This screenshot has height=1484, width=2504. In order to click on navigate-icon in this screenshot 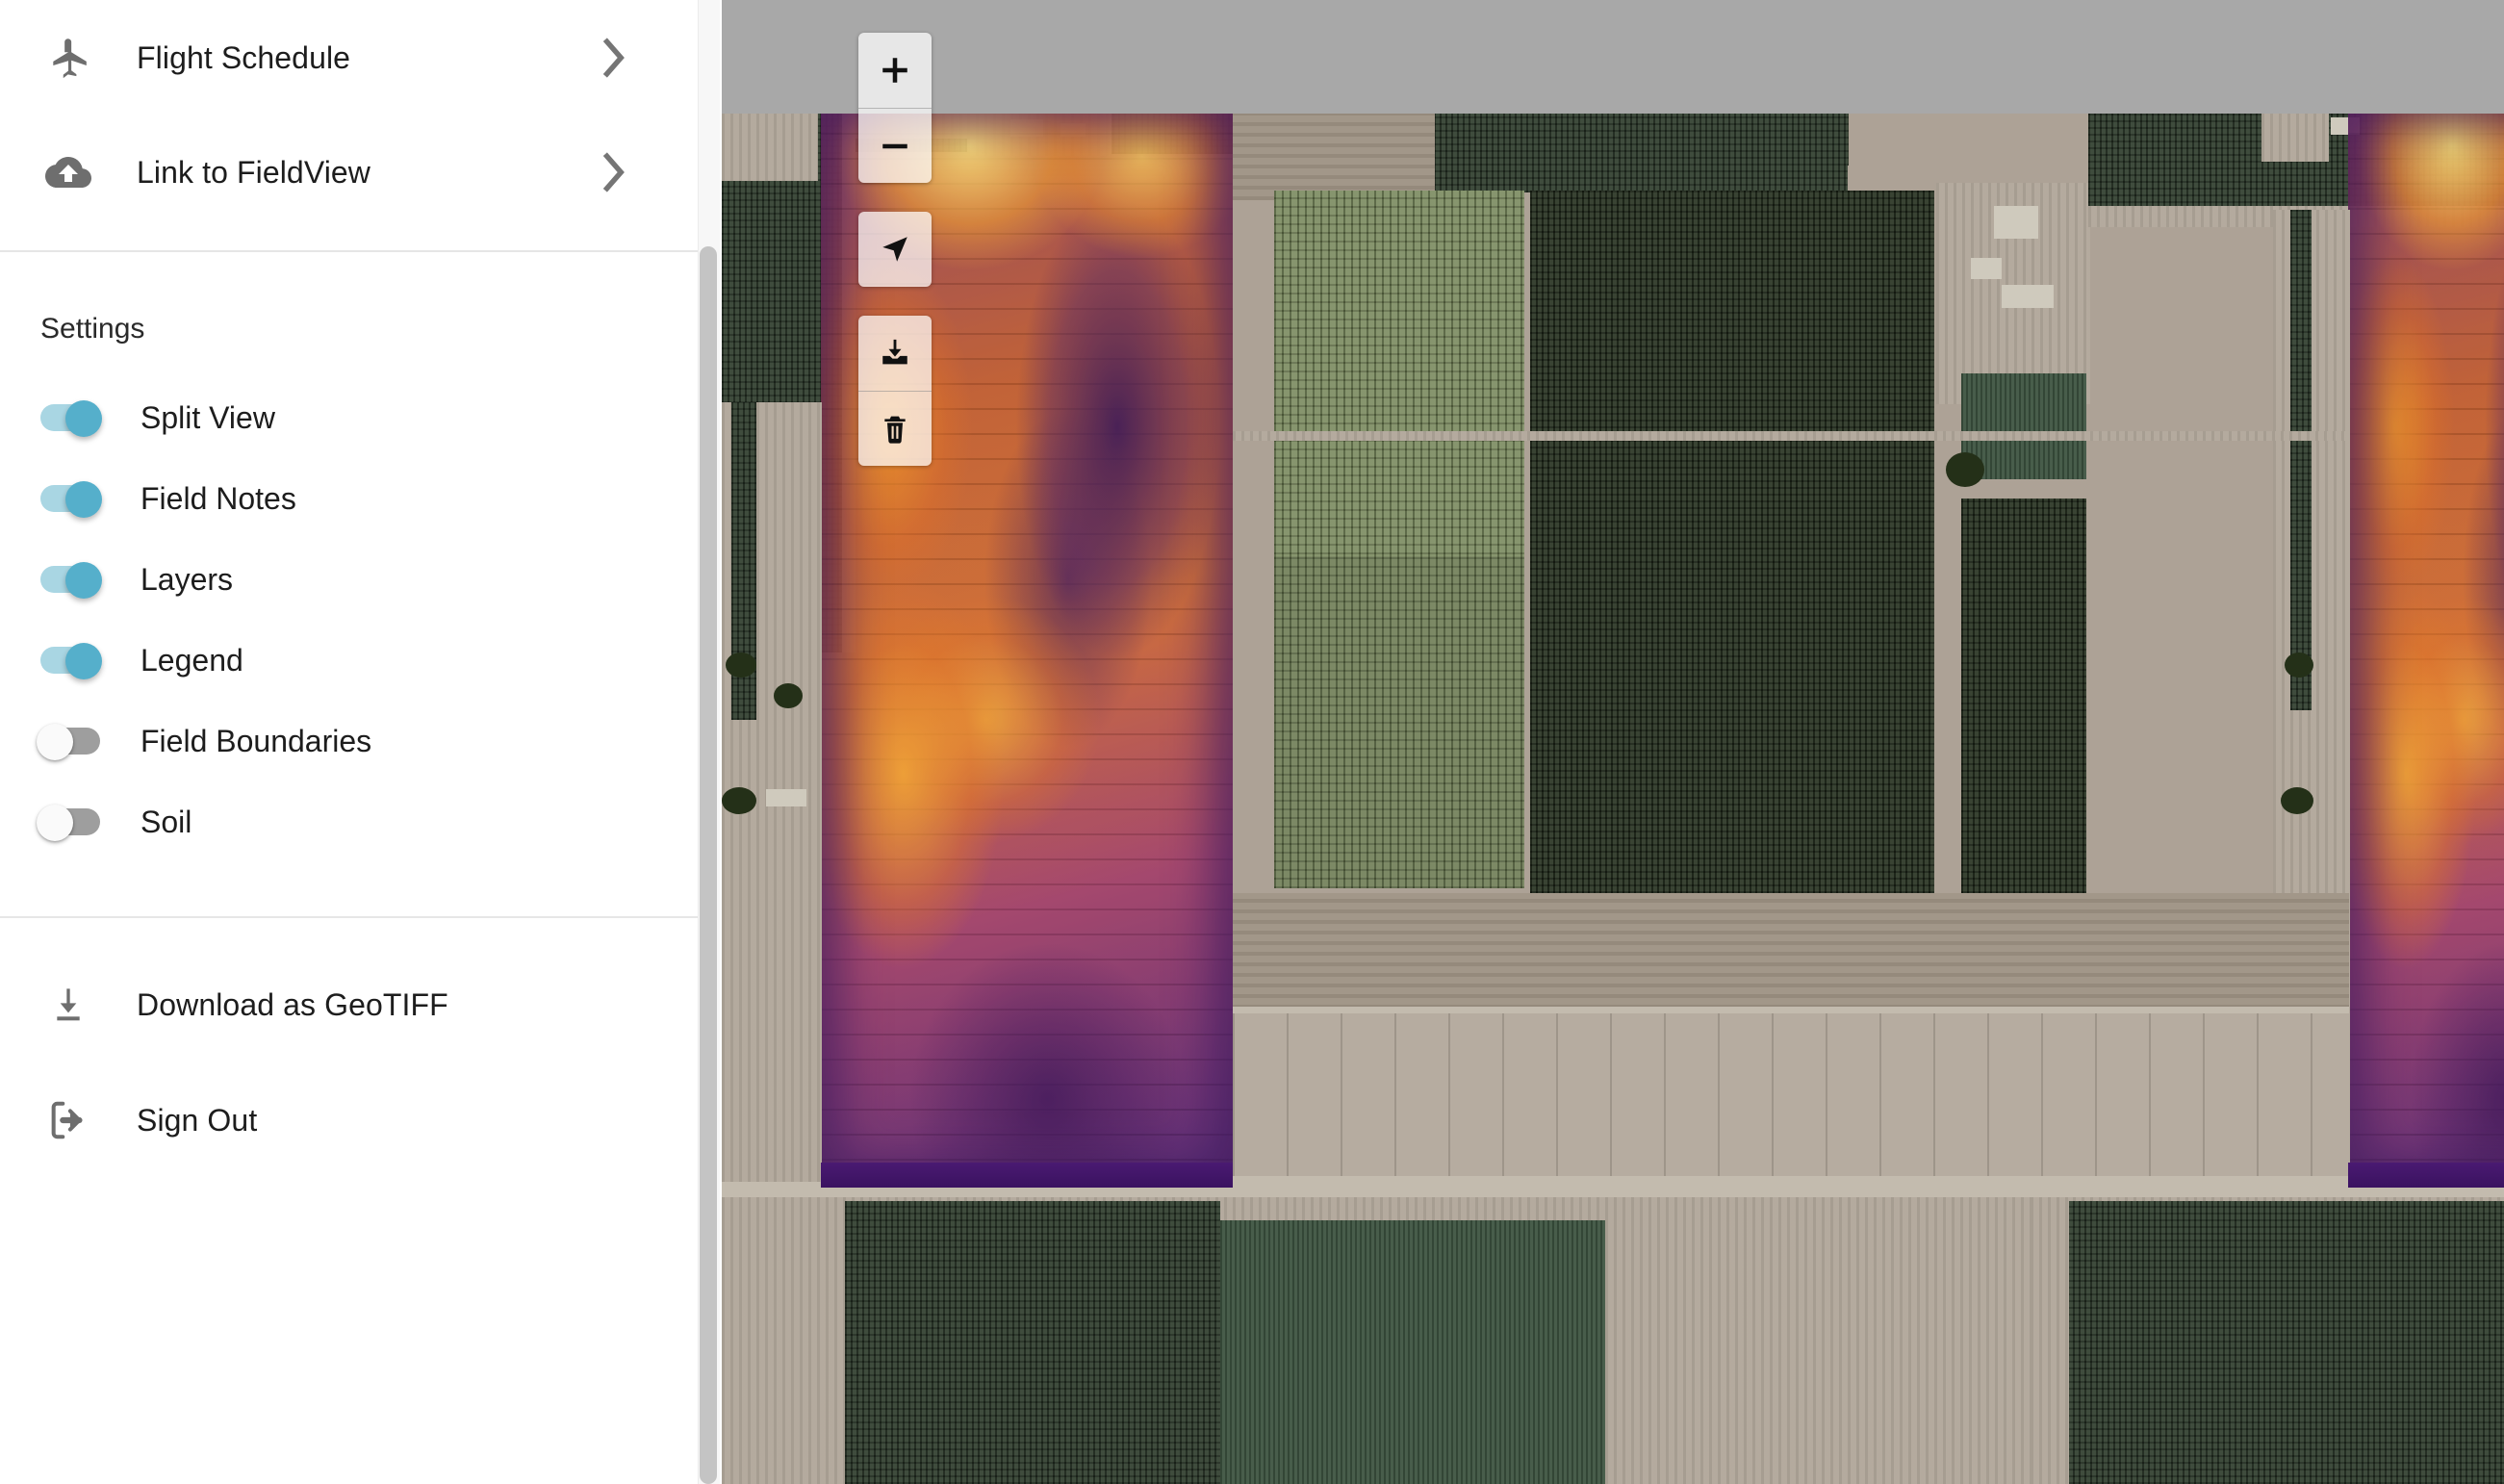, I will do `click(895, 250)`.